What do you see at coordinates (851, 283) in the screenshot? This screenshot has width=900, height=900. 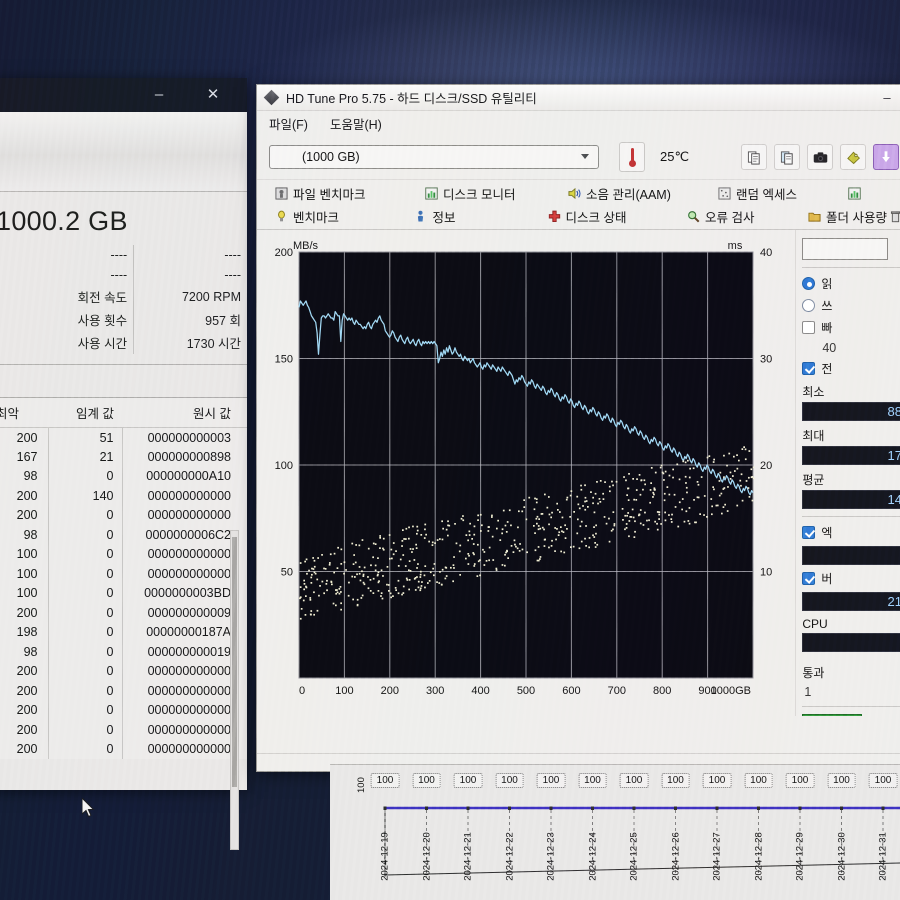 I see `radio-read-row: 읽` at bounding box center [851, 283].